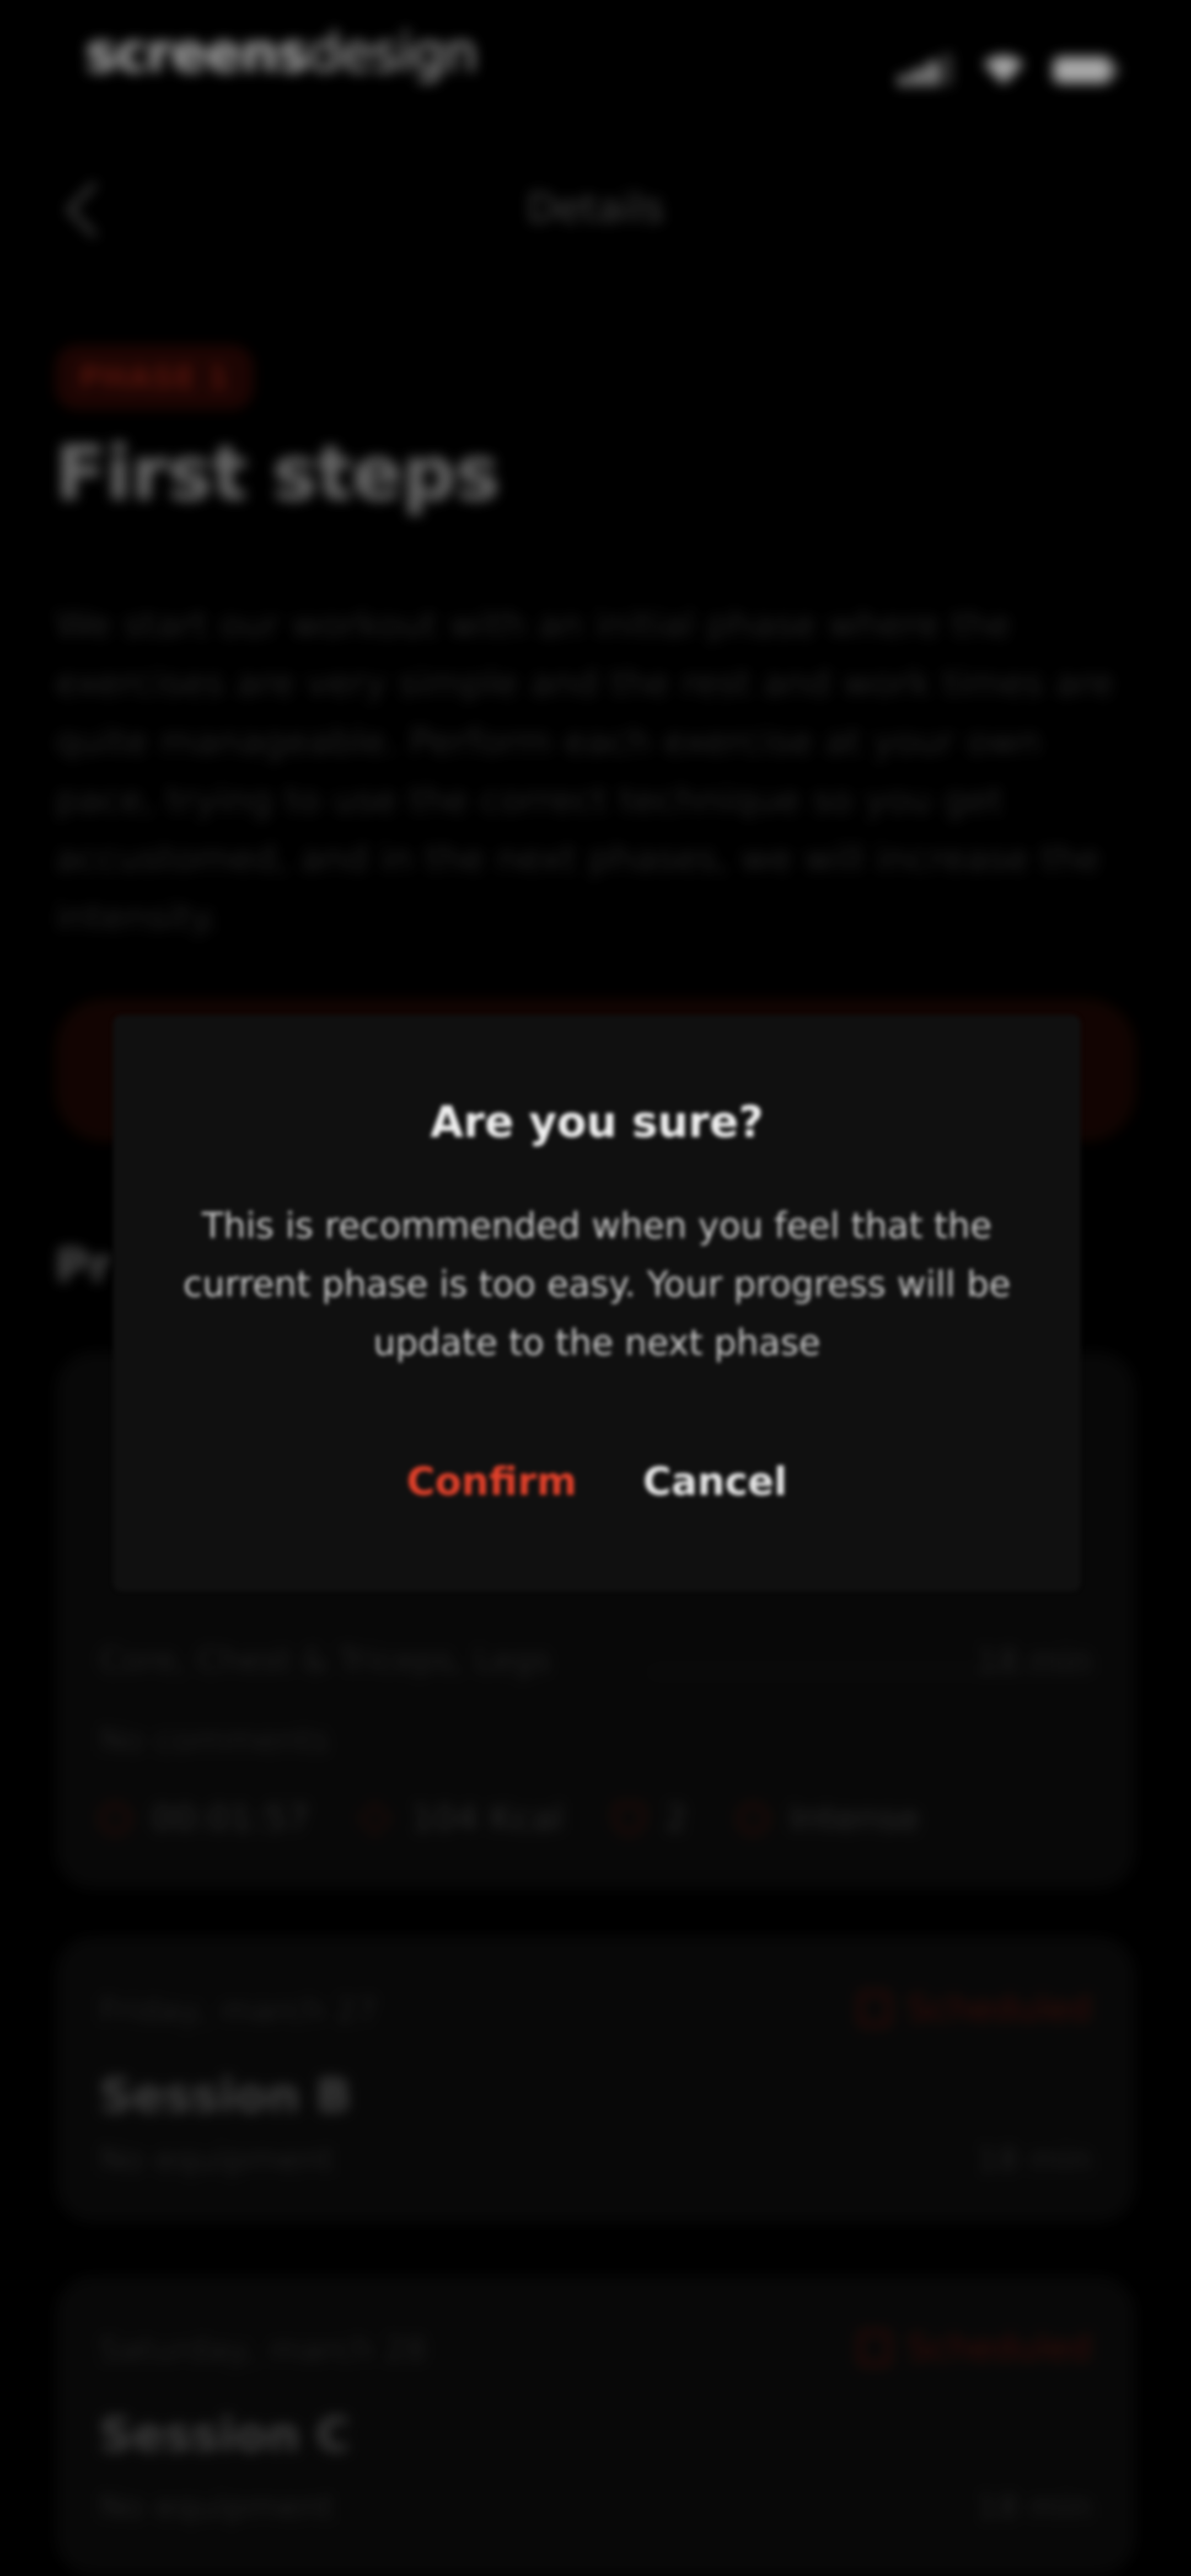 The width and height of the screenshot is (1191, 2576). I want to click on confirm-button: Confirm, so click(491, 1481).